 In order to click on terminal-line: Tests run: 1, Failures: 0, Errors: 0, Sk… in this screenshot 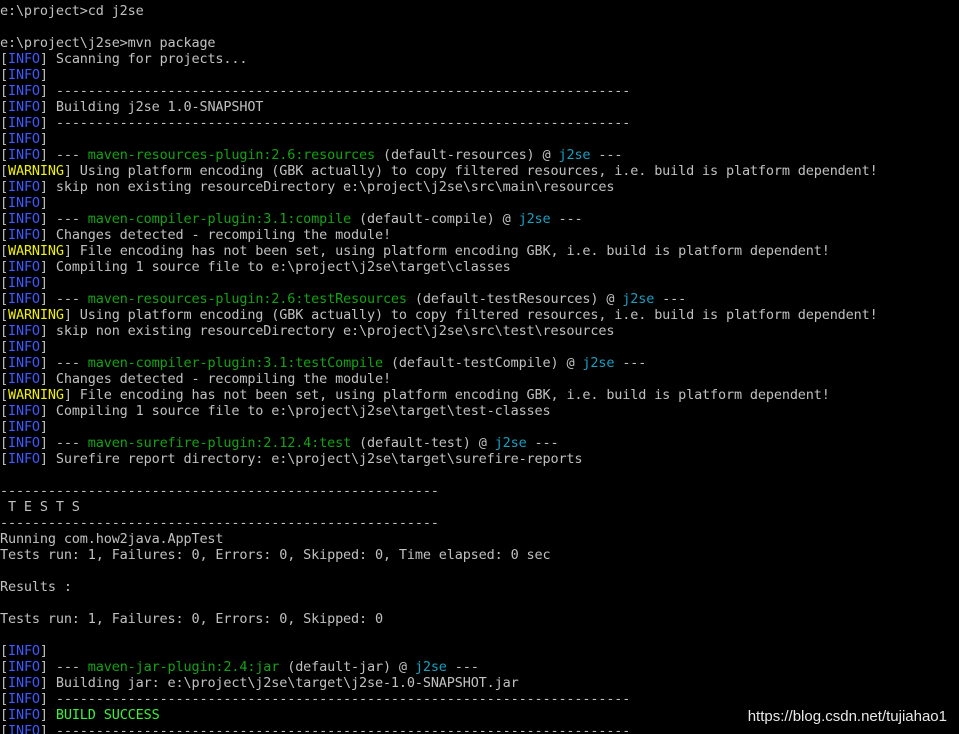, I will do `click(439, 555)`.